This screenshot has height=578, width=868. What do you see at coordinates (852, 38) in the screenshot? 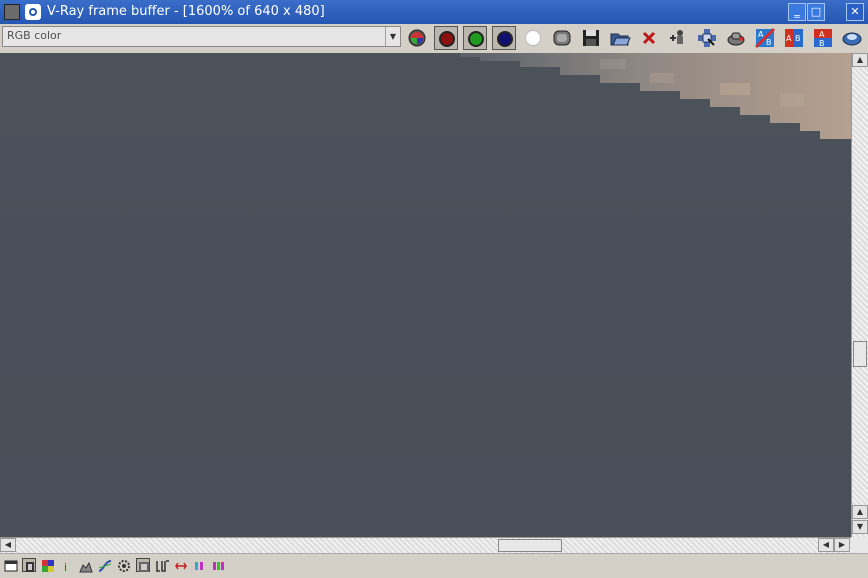
I see `stereo-icon` at bounding box center [852, 38].